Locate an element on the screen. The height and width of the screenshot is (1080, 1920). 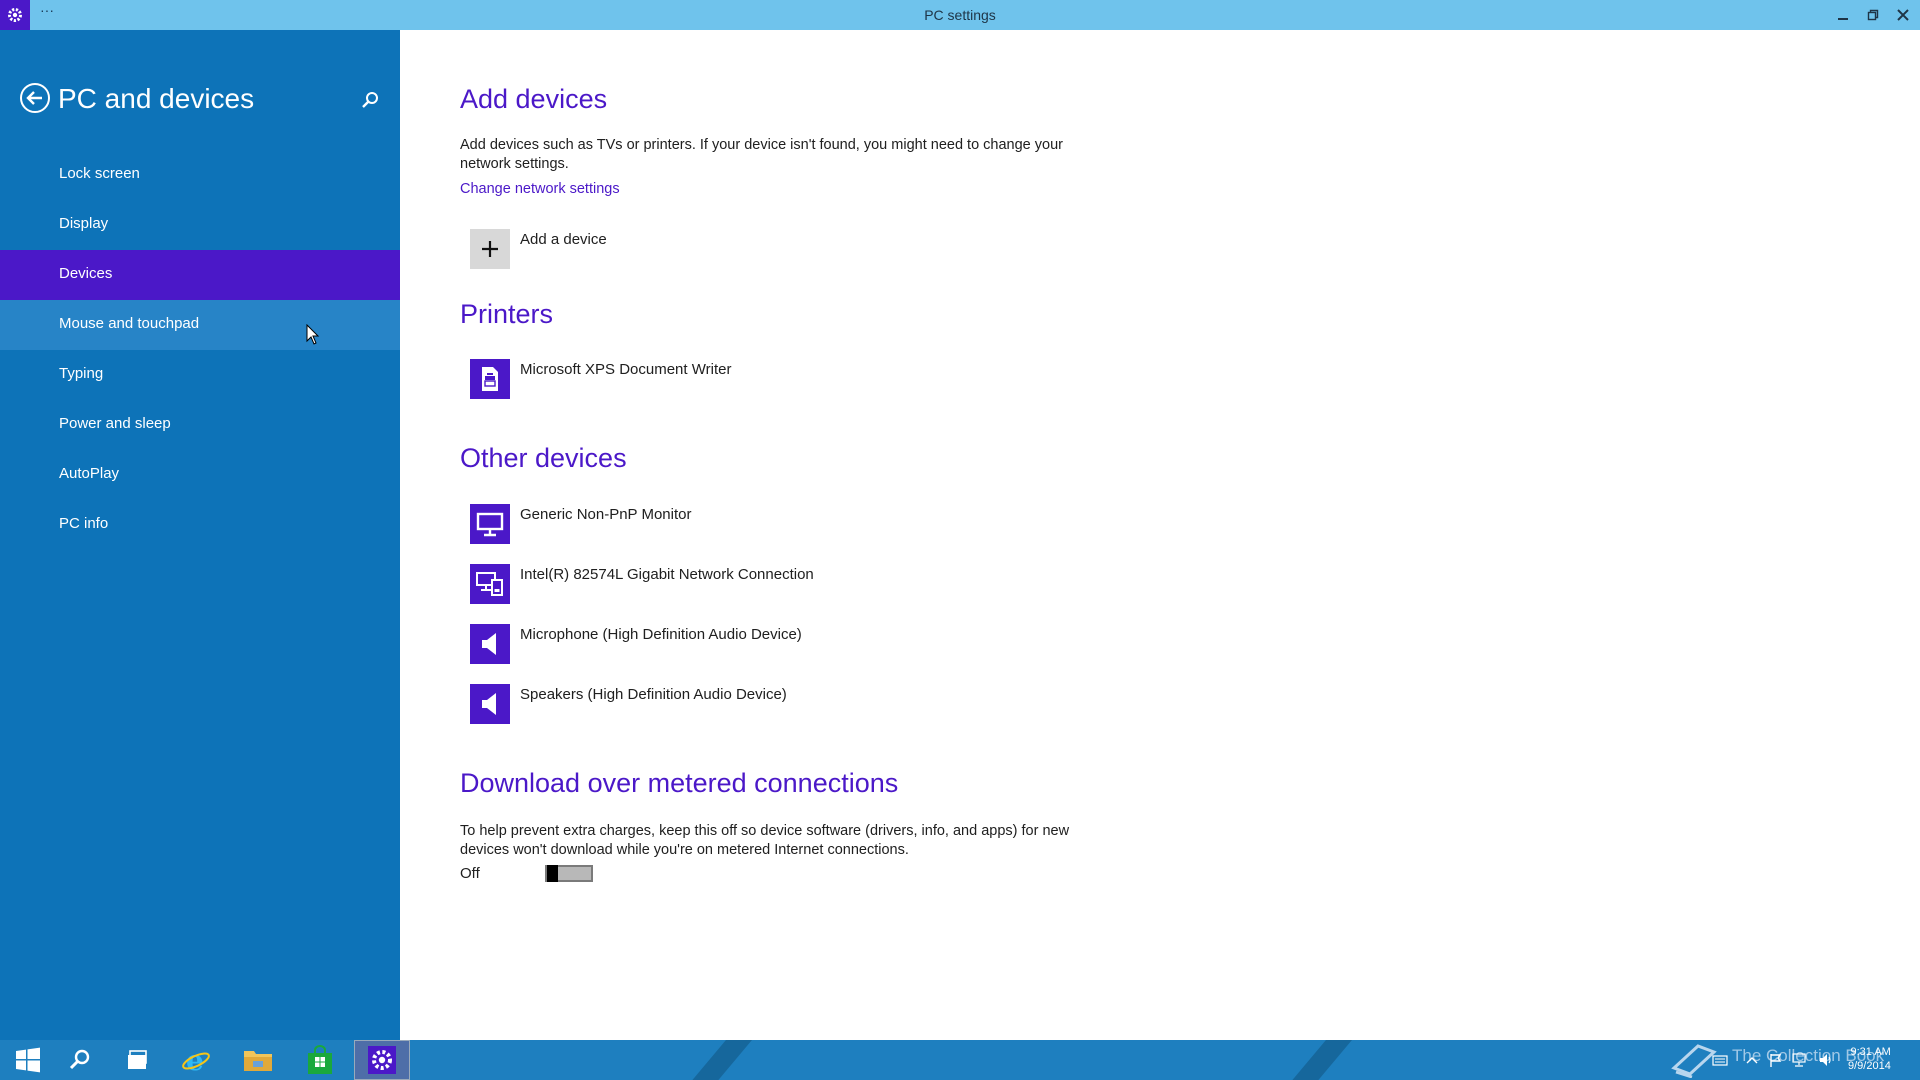
metered-connections-heading: Download over metered connections is located at coordinates (679, 783).